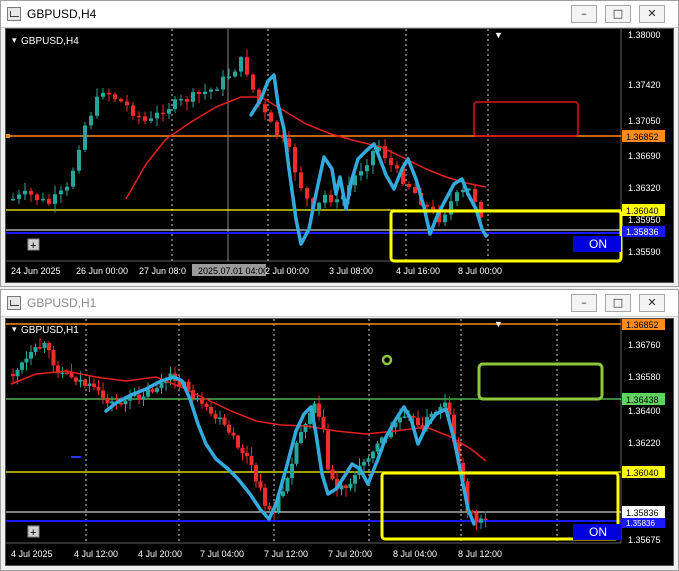  What do you see at coordinates (642, 513) in the screenshot?
I see `white-price-tag-label: 1.35836` at bounding box center [642, 513].